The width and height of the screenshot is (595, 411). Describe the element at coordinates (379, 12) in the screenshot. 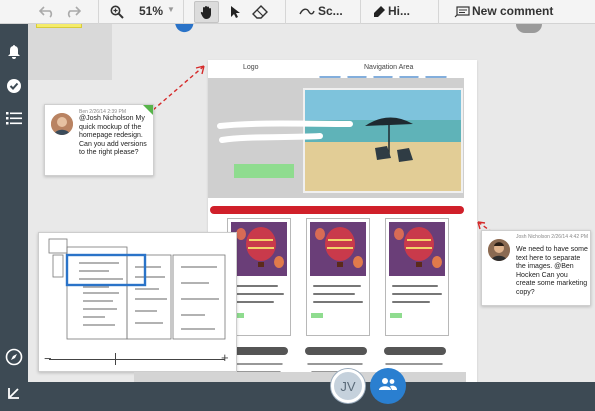

I see `highlighter-icon` at that location.